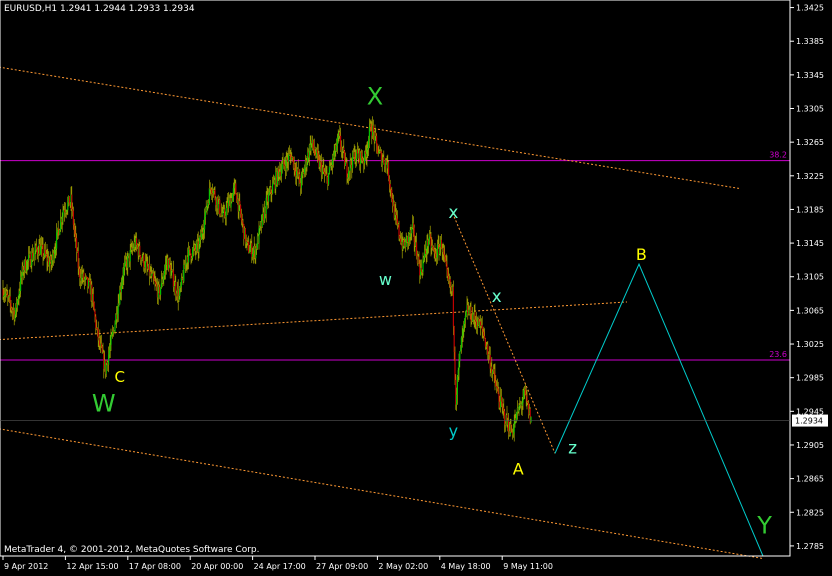 The image size is (832, 576). I want to click on x-tick-label: 17 Apr 08:00, so click(155, 566).